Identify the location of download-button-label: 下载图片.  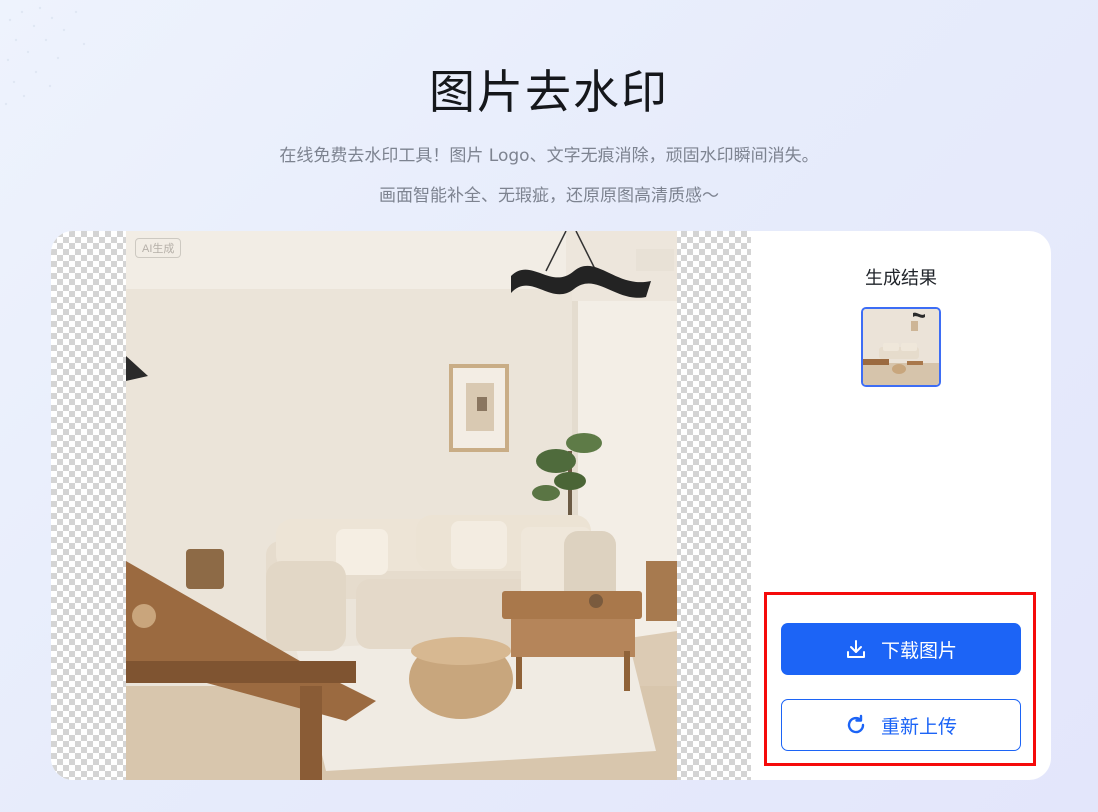
(918, 650).